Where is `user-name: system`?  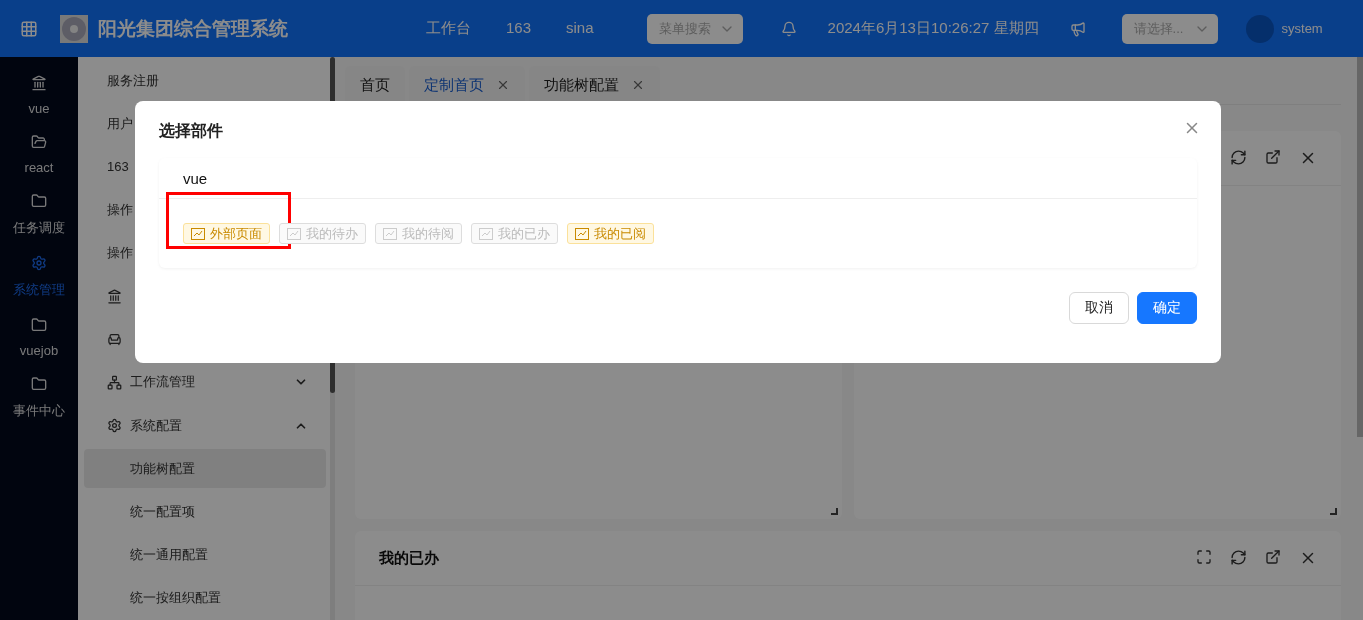 user-name: system is located at coordinates (1302, 28).